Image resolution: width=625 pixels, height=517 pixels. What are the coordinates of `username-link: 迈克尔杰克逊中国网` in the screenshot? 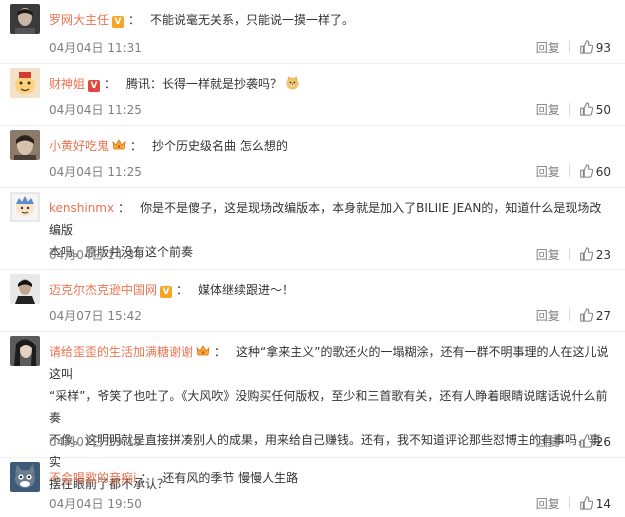 It's located at (103, 290).